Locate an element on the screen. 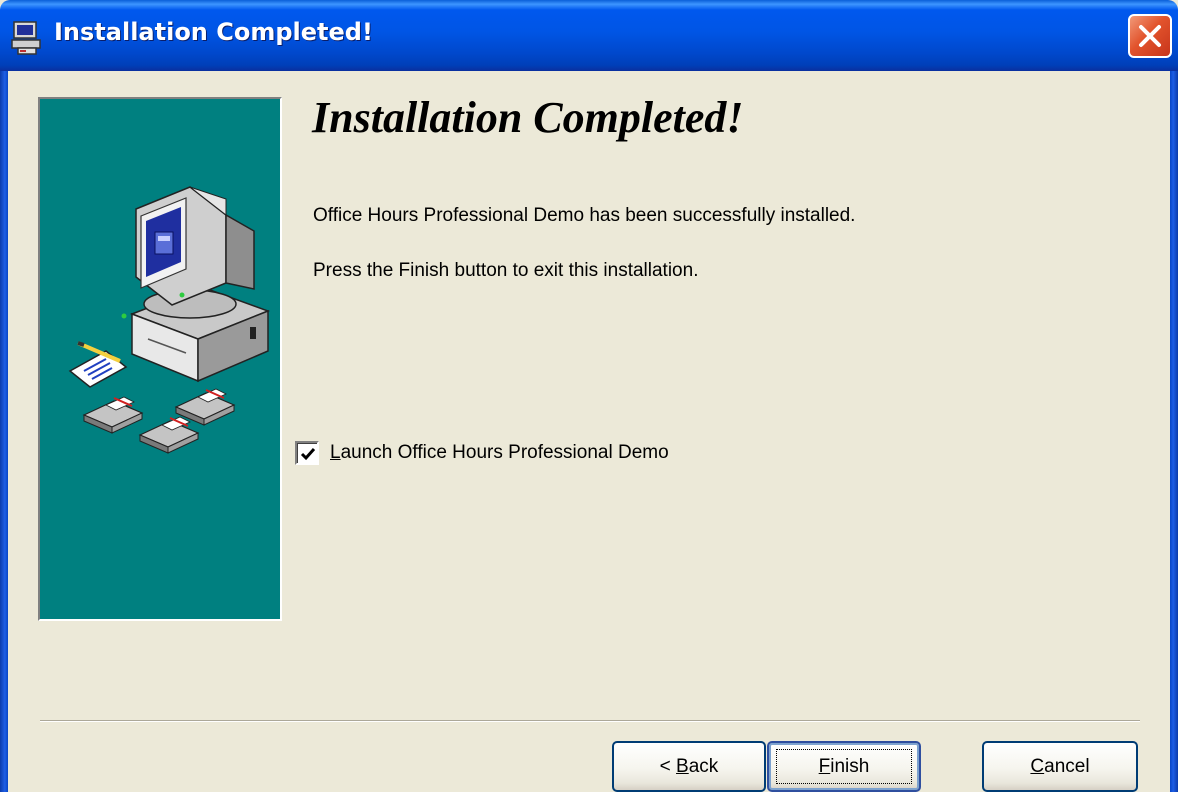 The width and height of the screenshot is (1178, 792). title-bar: Installation Completed! is located at coordinates (589, 35).